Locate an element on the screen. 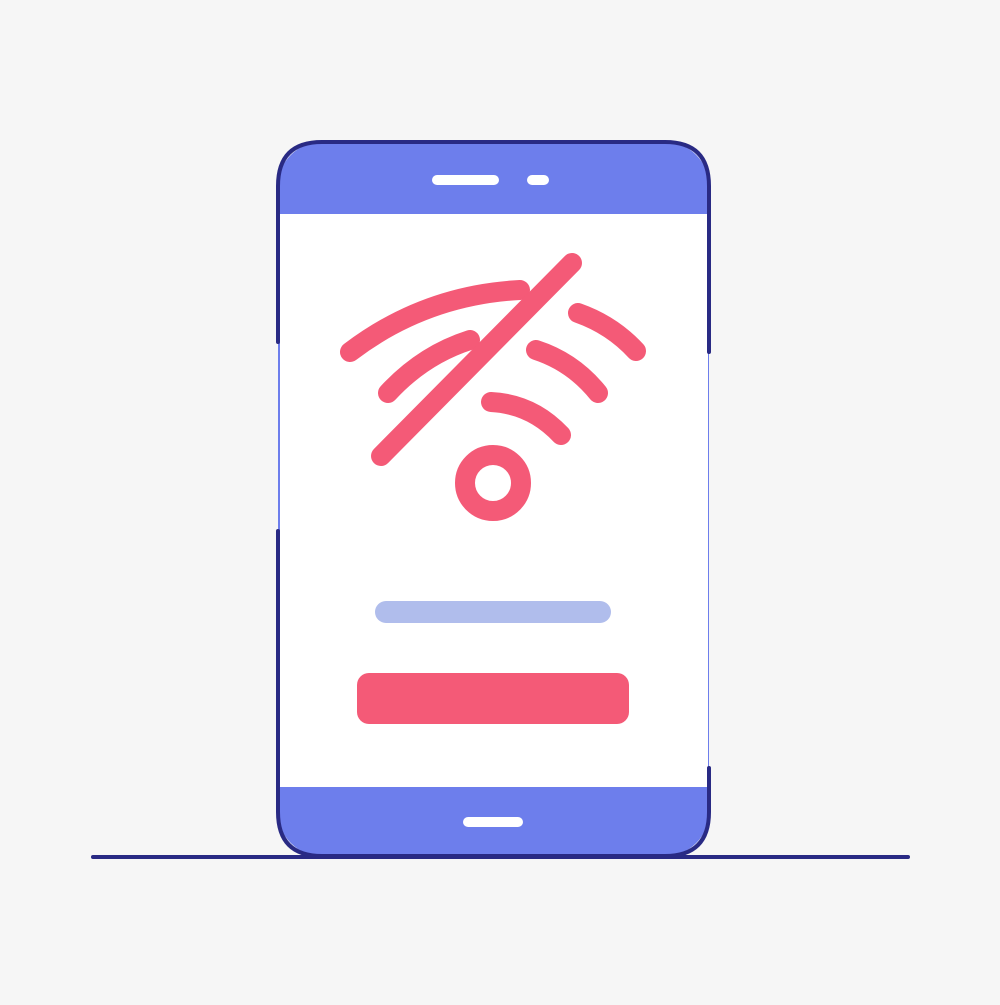 This screenshot has height=1005, width=1000. home-indicator-icon is located at coordinates (493, 822).